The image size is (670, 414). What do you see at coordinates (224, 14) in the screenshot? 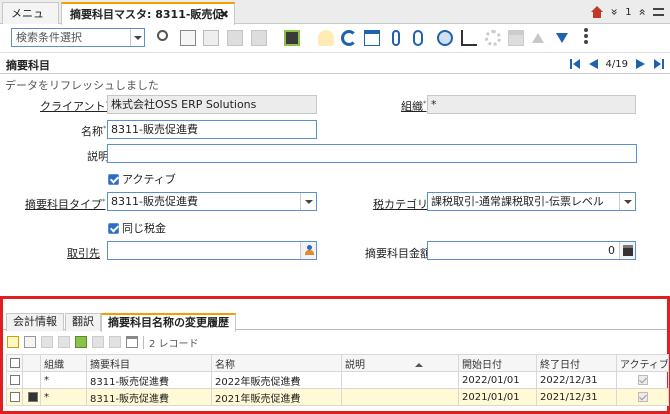
I see `close-icon: ✖` at bounding box center [224, 14].